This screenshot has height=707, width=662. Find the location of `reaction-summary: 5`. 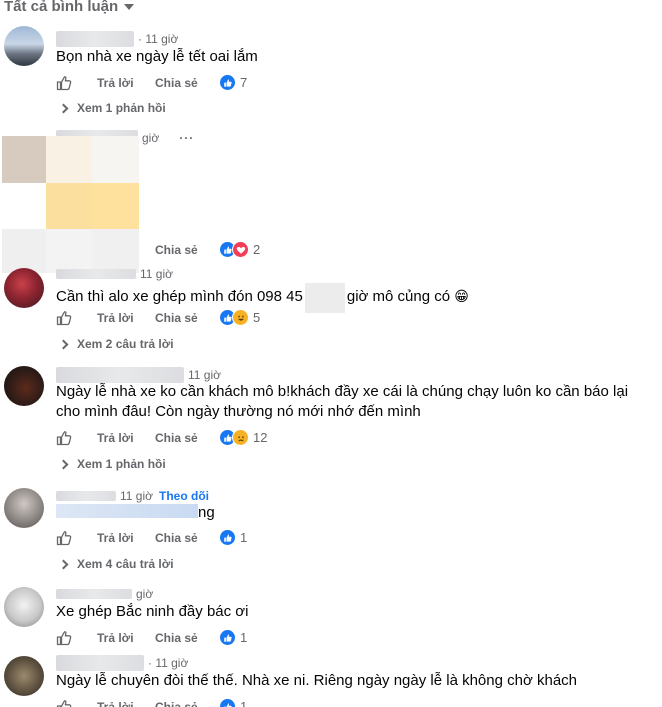

reaction-summary: 5 is located at coordinates (239, 317).